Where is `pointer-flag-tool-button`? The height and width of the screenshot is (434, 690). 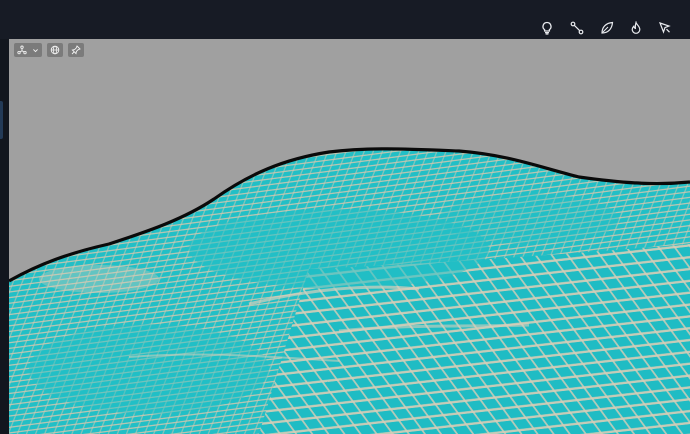 pointer-flag-tool-button is located at coordinates (665, 28).